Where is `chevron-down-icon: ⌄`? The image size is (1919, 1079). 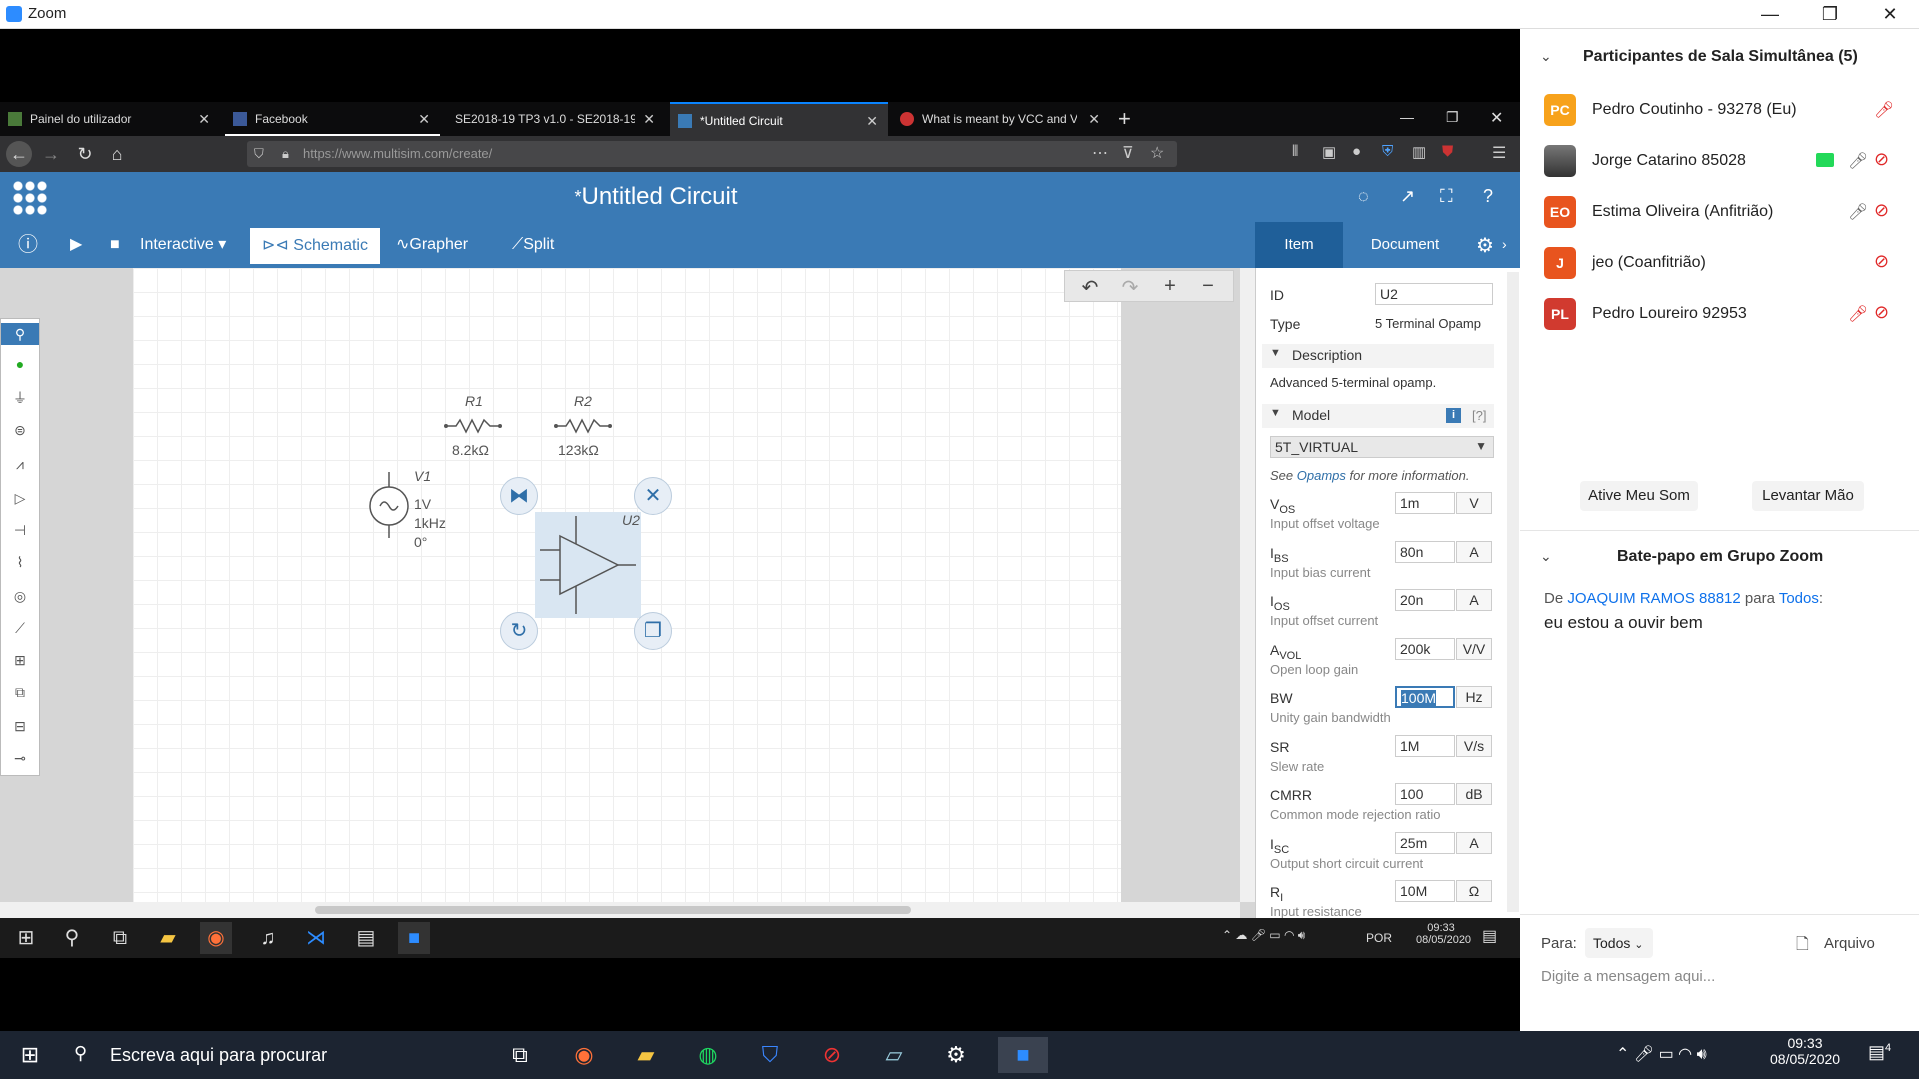 chevron-down-icon: ⌄ is located at coordinates (1546, 56).